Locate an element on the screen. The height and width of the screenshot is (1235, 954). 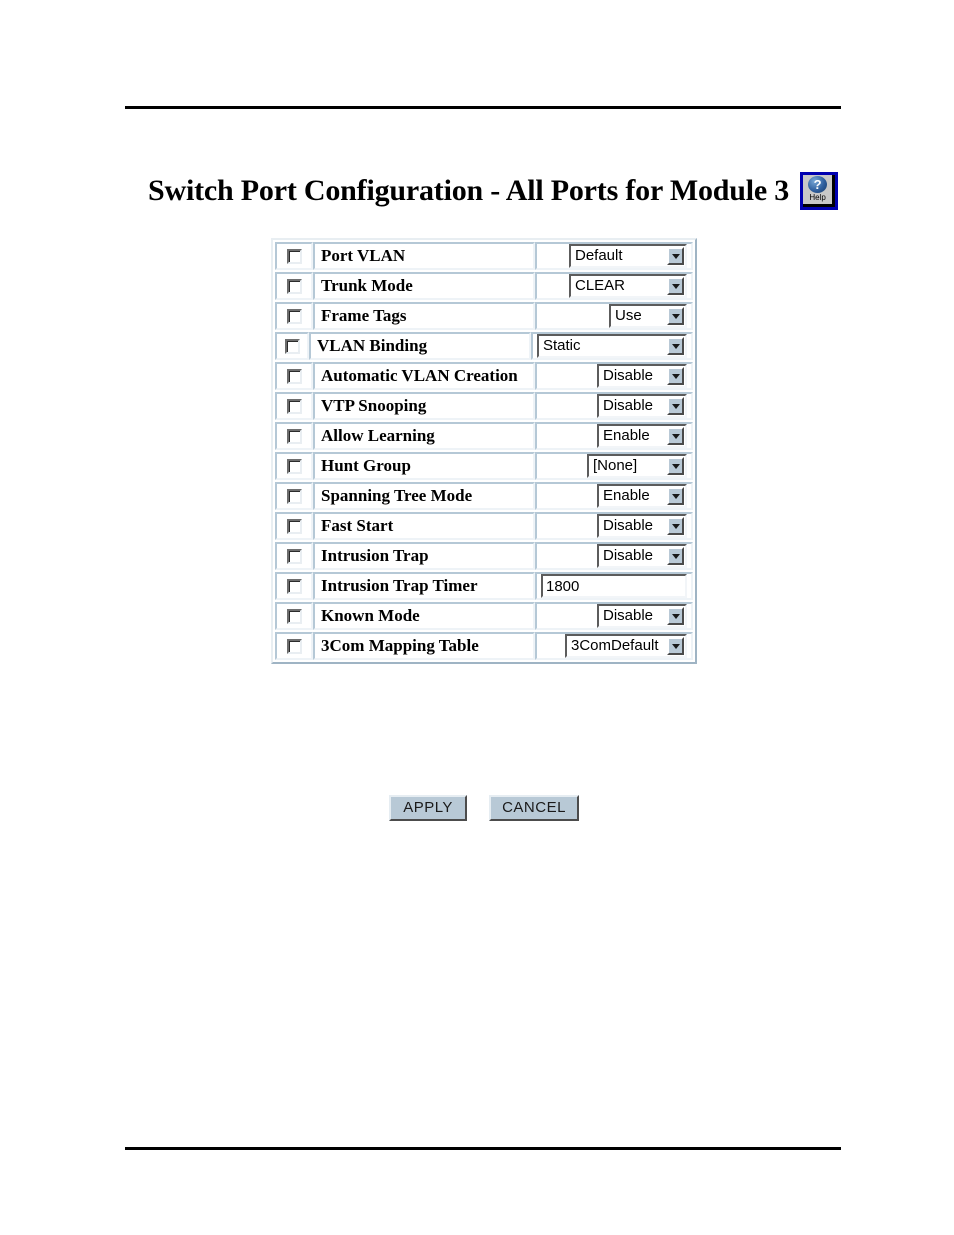
row-label-cell: Hunt Group is located at coordinates (424, 466).